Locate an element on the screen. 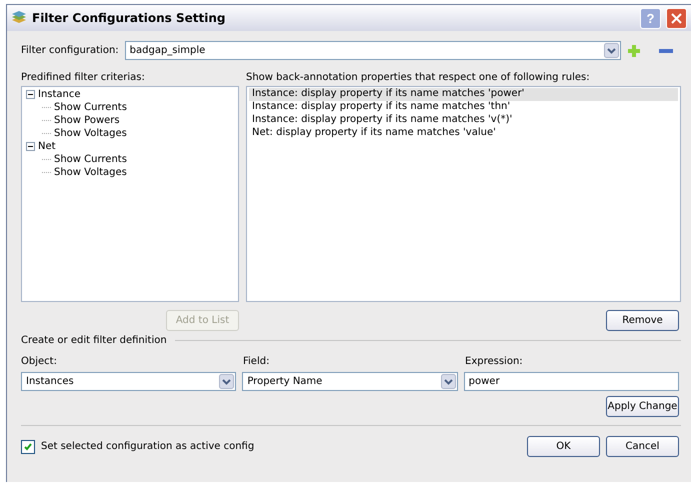 This screenshot has width=691, height=484. cancel-button: Cancel is located at coordinates (642, 446).